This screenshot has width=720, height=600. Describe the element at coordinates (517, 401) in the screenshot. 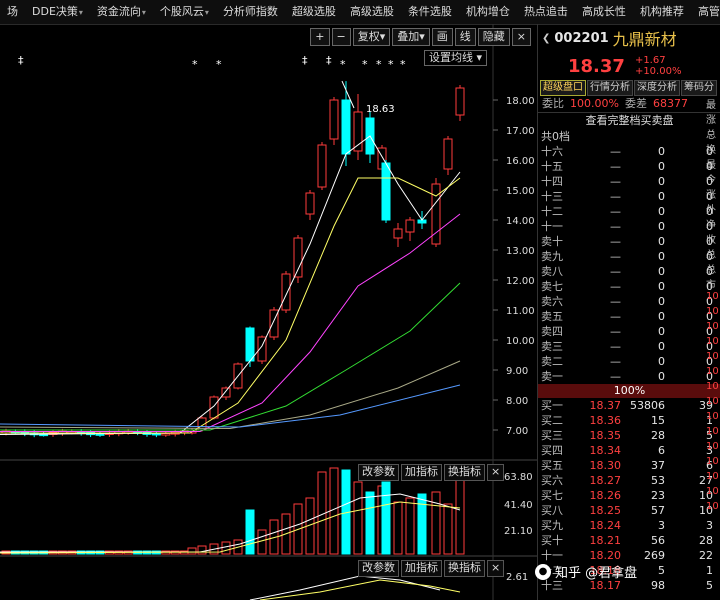

I see `y-tick-label: 8.00` at that location.